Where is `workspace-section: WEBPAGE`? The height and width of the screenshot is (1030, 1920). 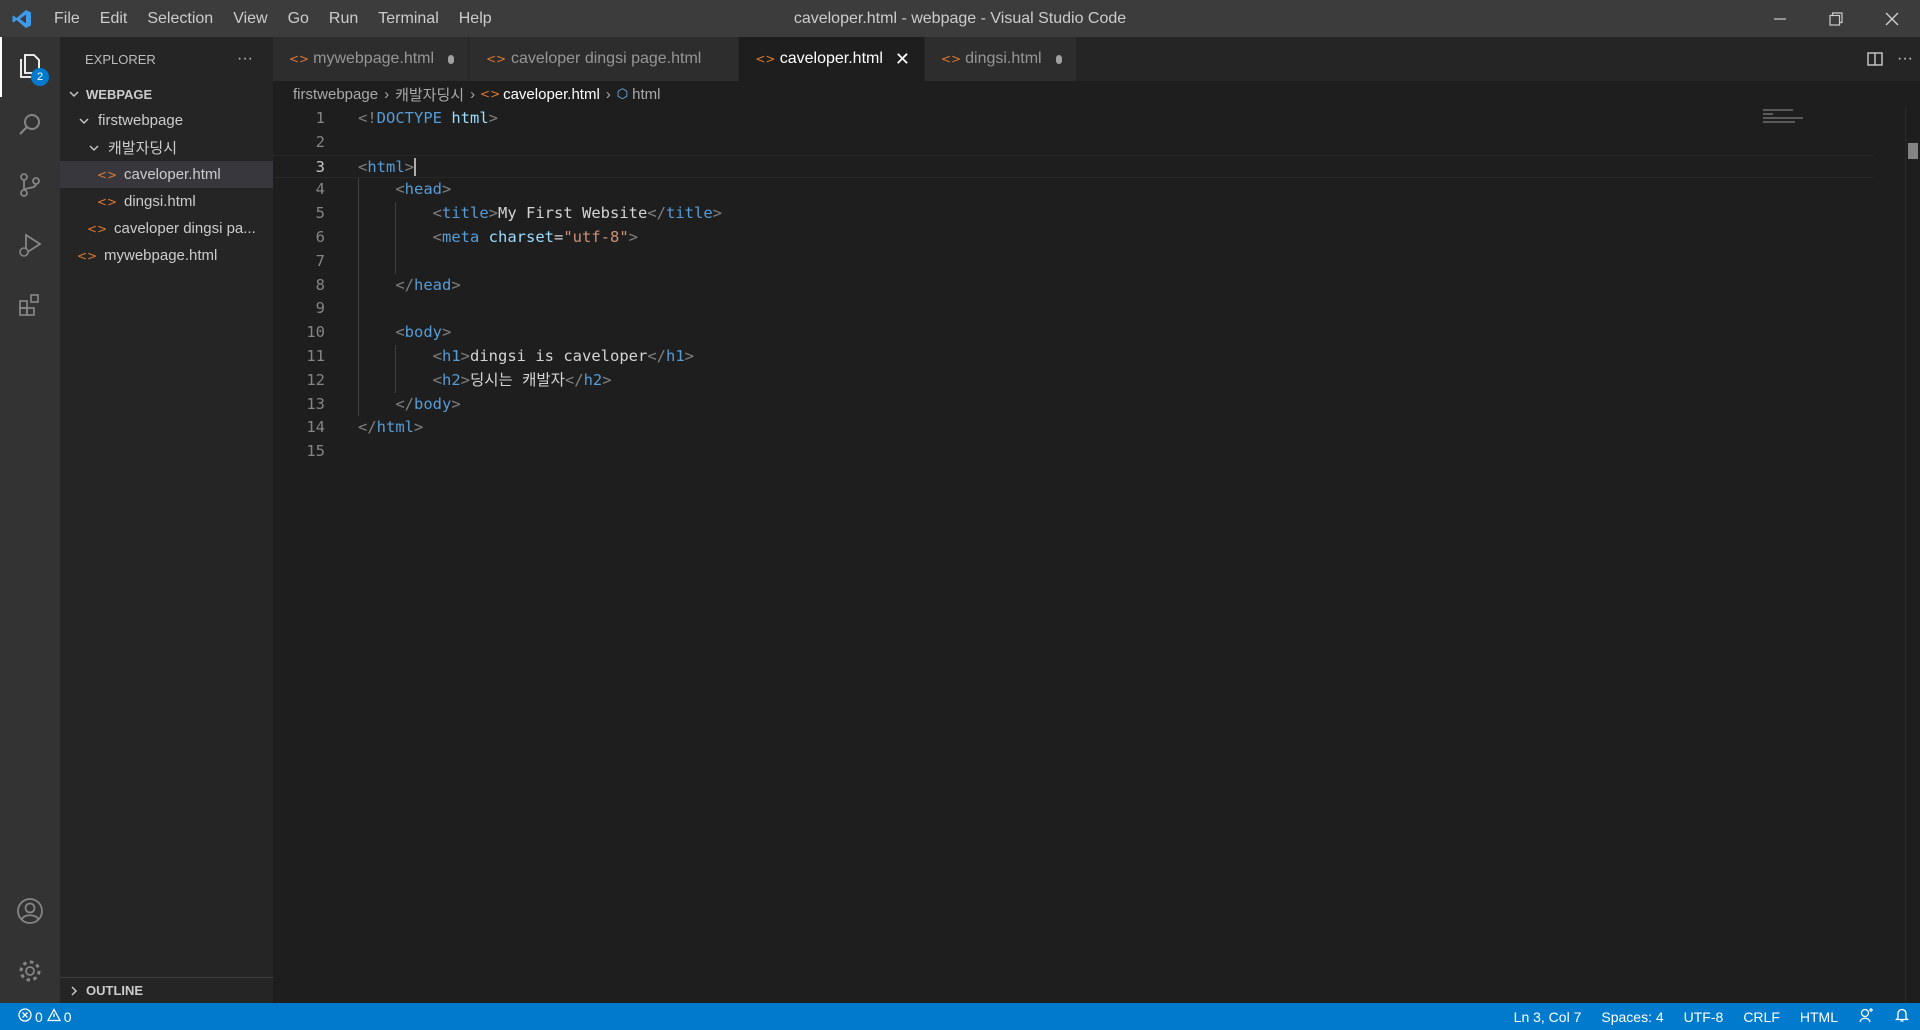 workspace-section: WEBPAGE is located at coordinates (166, 94).